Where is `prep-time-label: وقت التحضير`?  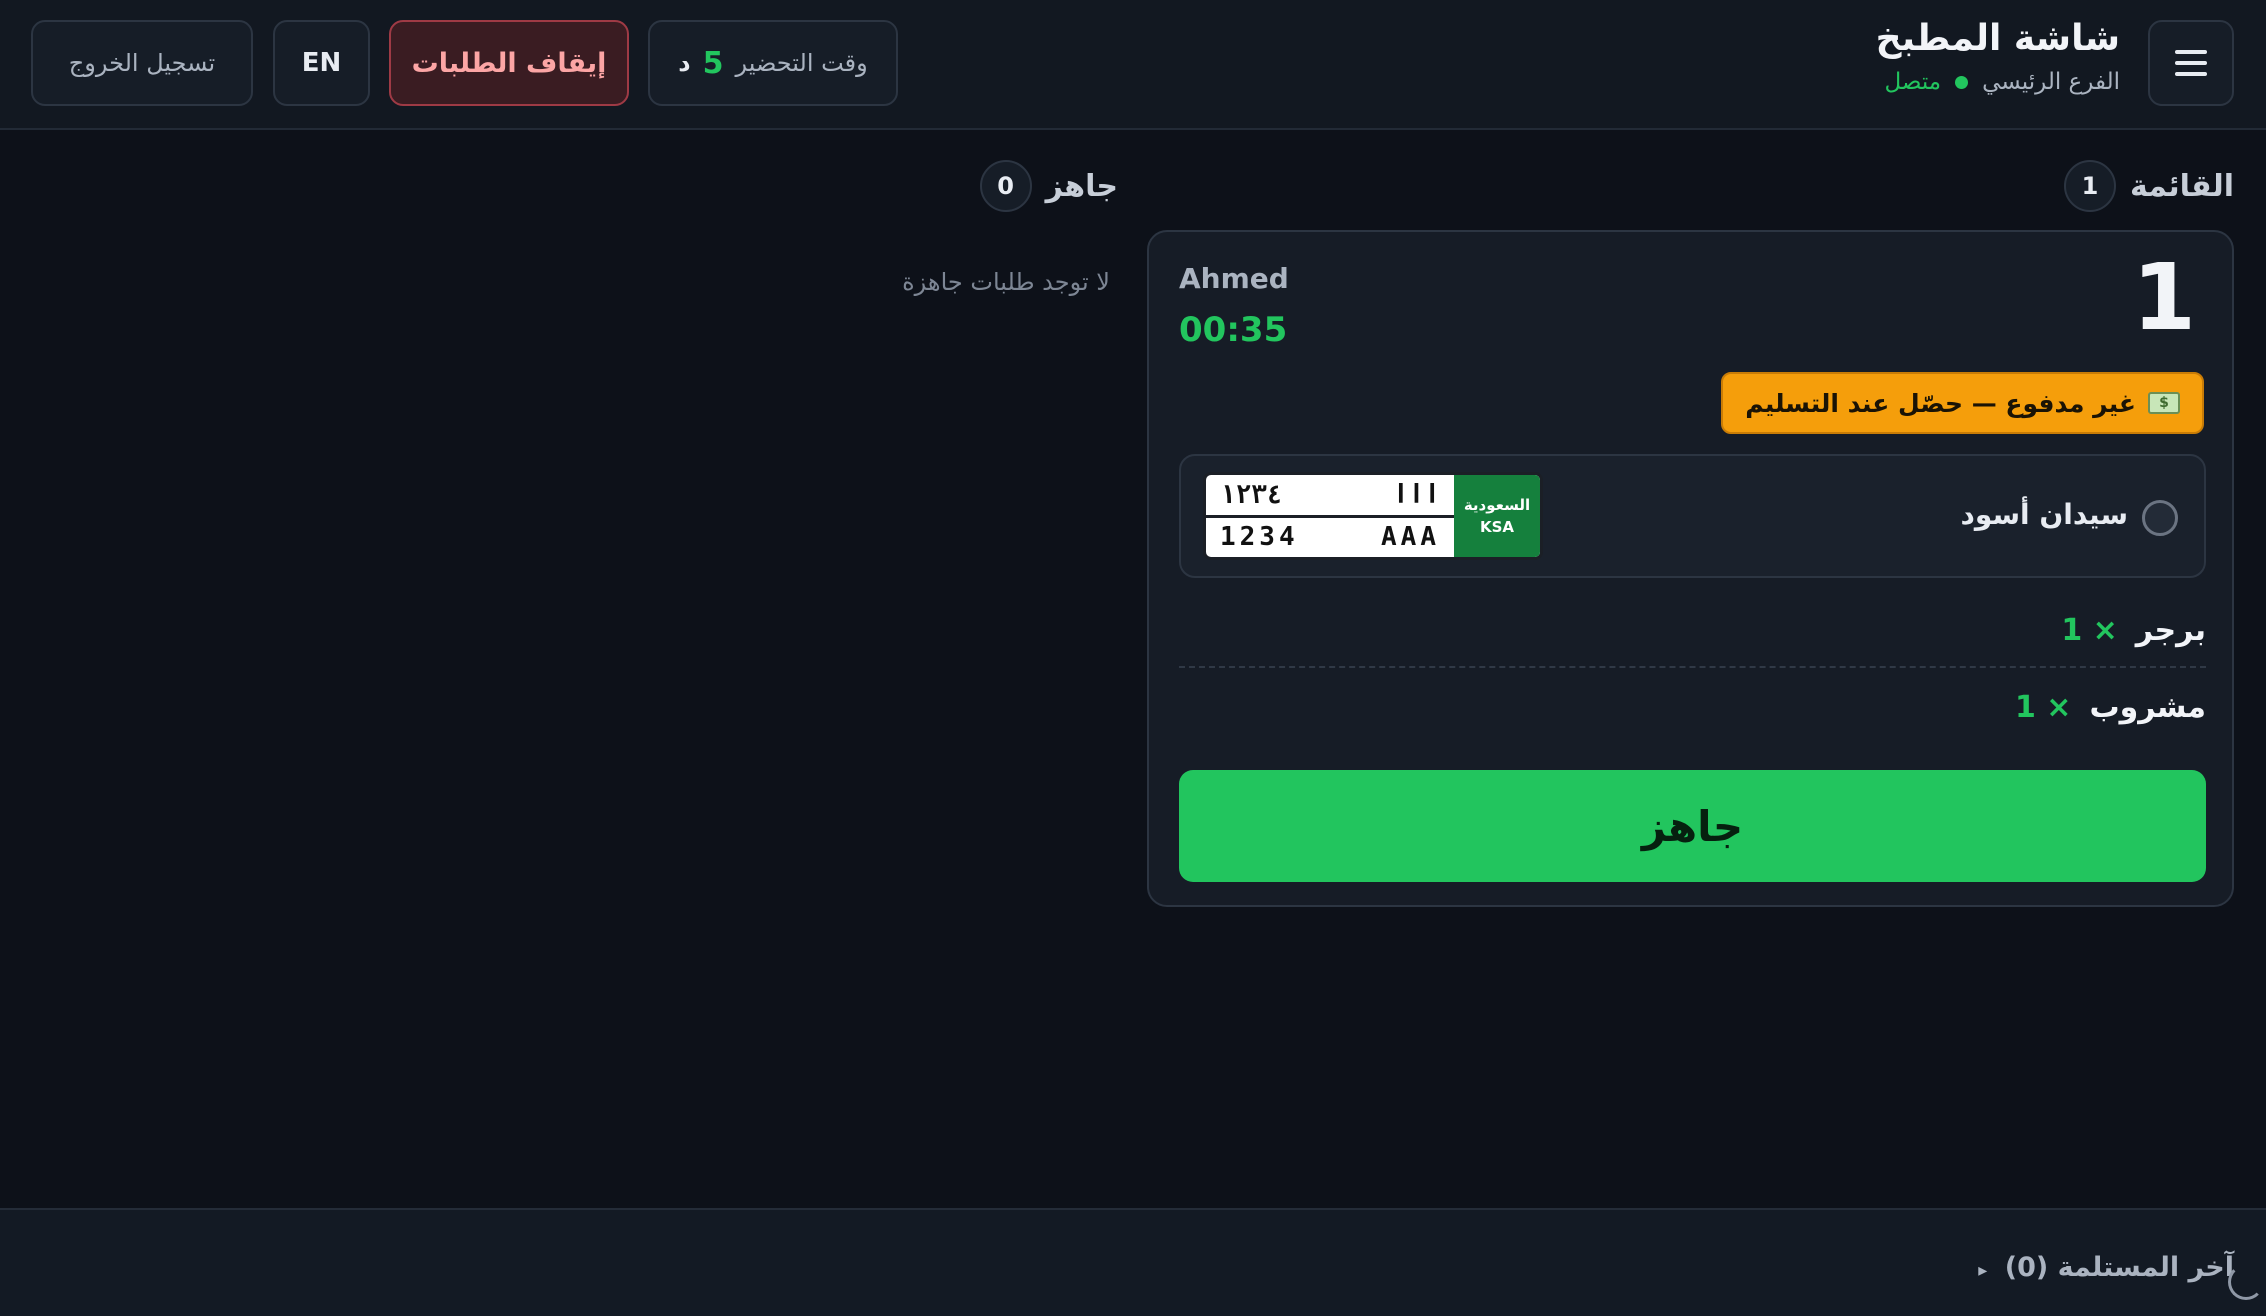 prep-time-label: وقت التحضير is located at coordinates (801, 63).